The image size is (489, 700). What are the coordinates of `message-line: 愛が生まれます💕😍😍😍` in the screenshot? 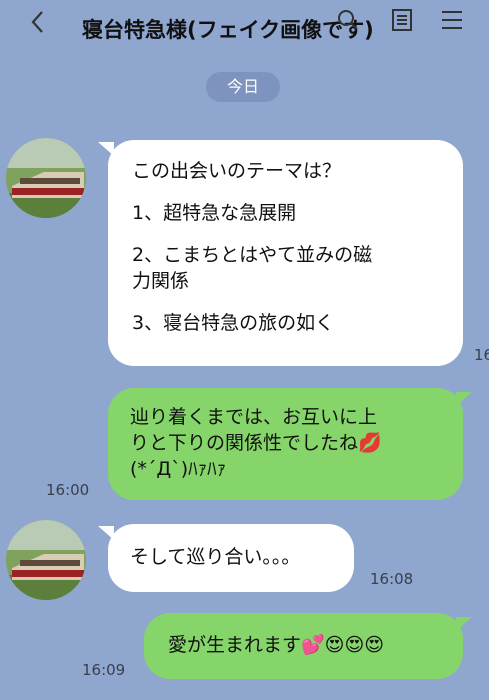 It's located at (276, 645).